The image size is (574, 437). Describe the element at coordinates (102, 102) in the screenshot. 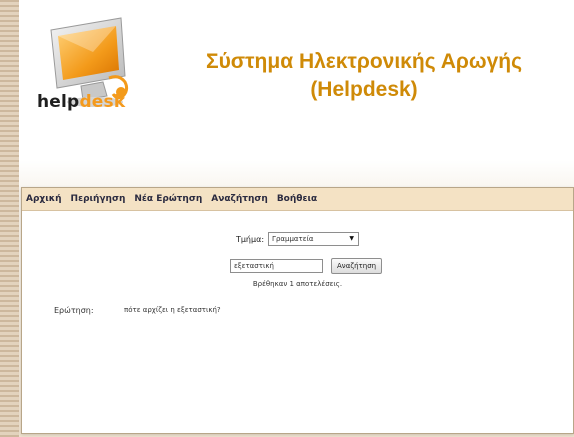

I see `logo-text-desk: desk` at that location.